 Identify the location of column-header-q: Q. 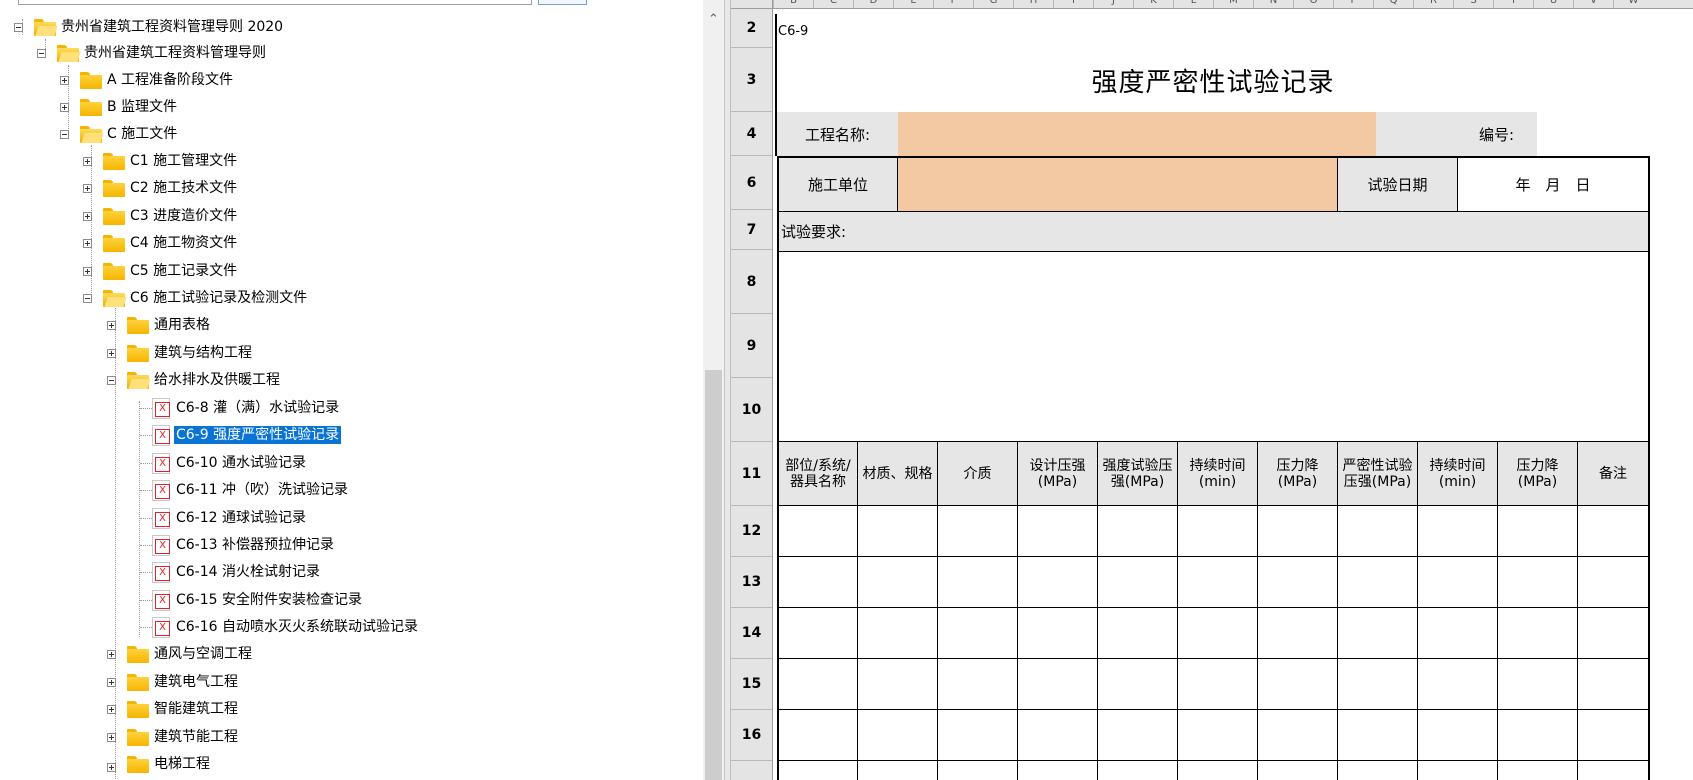
(1393, 4).